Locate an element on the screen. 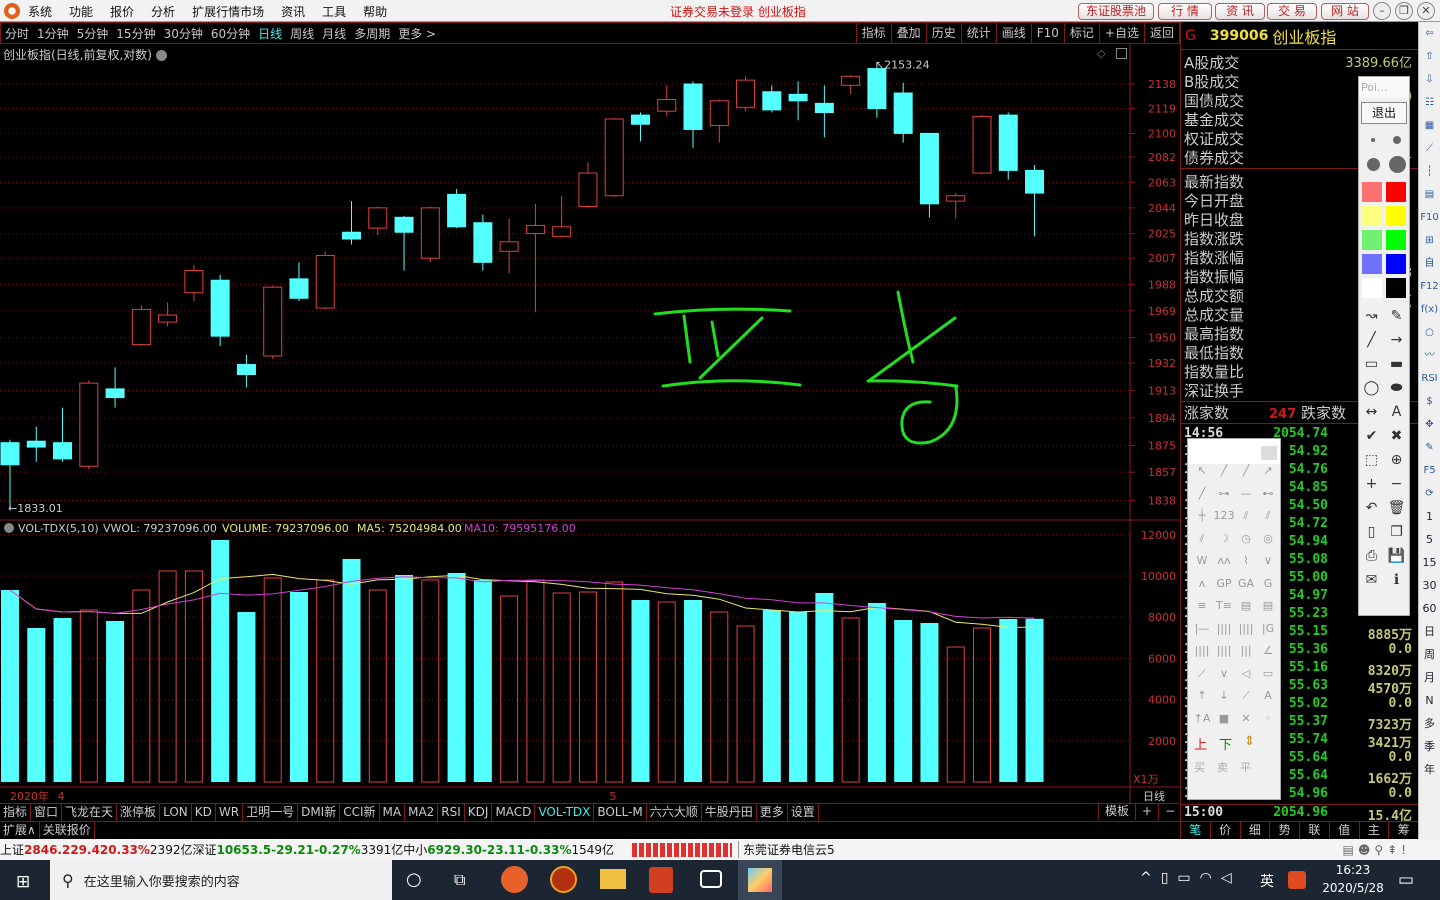 This screenshot has width=1440, height=900. toolbar-icon: ⟳ is located at coordinates (1429, 493).